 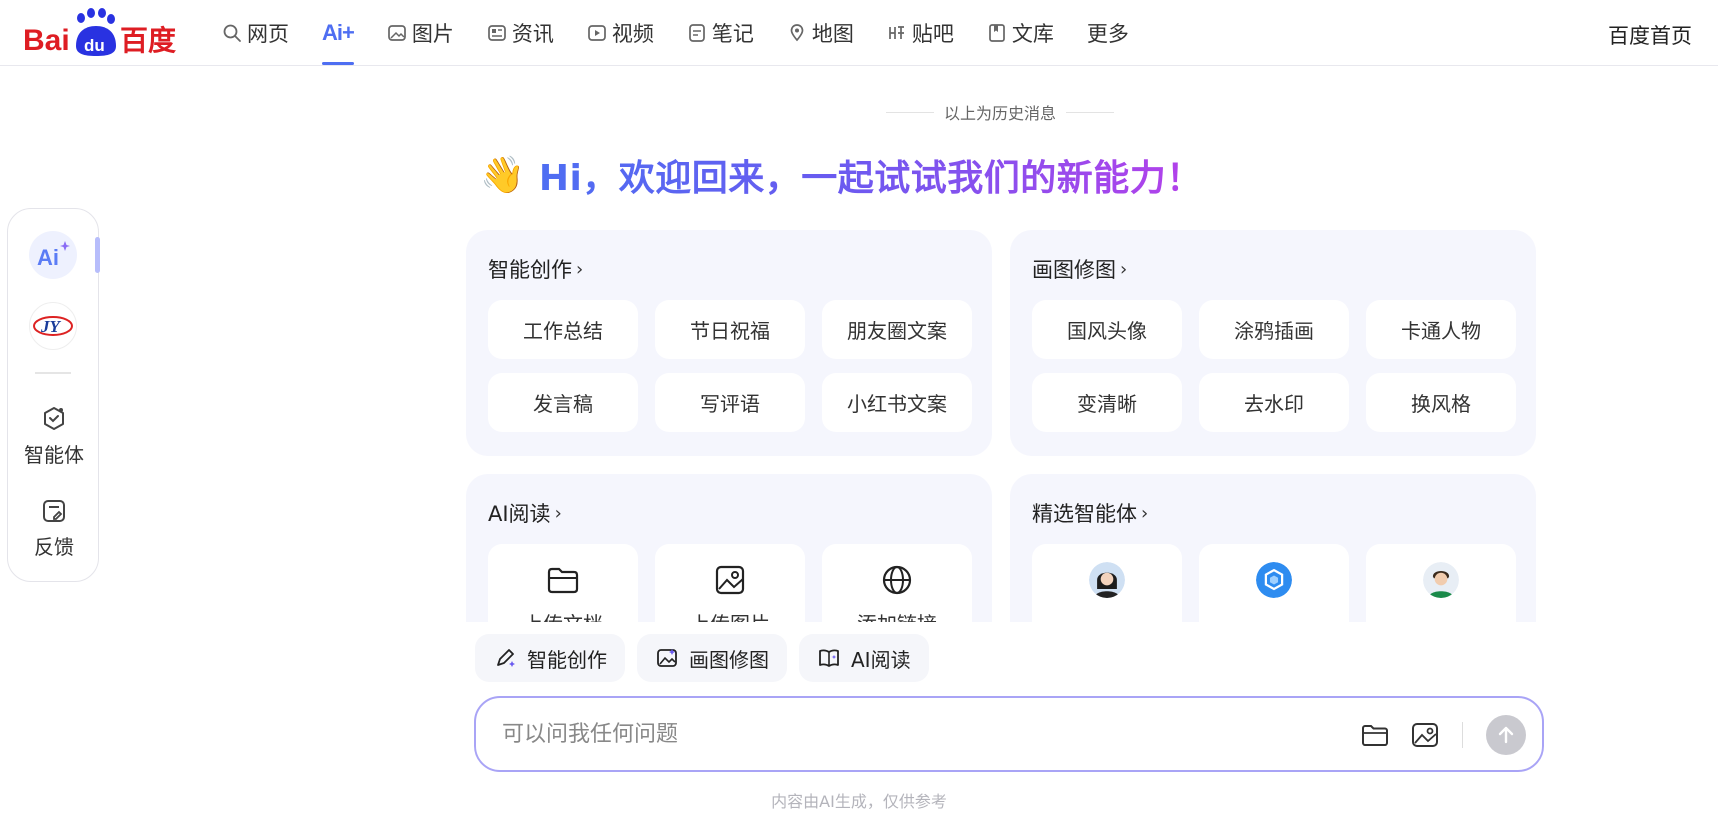 What do you see at coordinates (597, 33) in the screenshot?
I see `video-icon` at bounding box center [597, 33].